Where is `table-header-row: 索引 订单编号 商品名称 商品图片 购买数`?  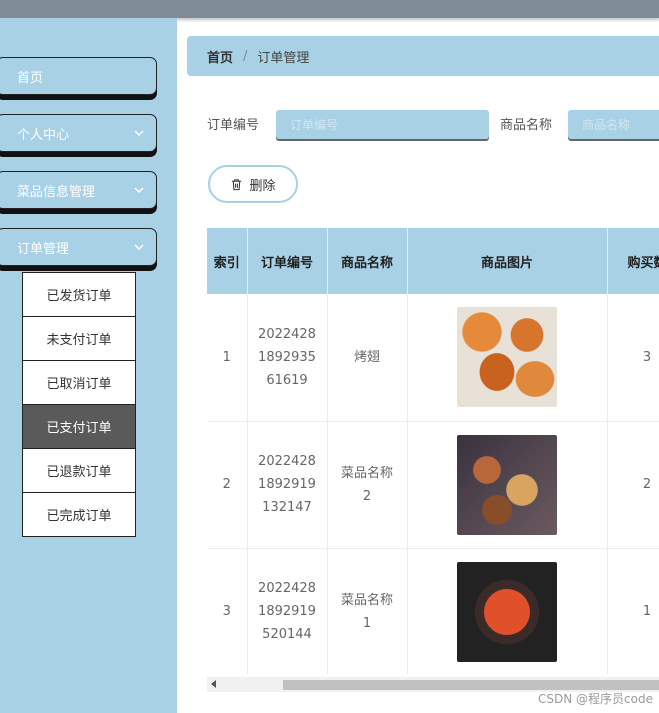
table-header-row: 索引 订单编号 商品名称 商品图片 购买数 is located at coordinates (433, 261).